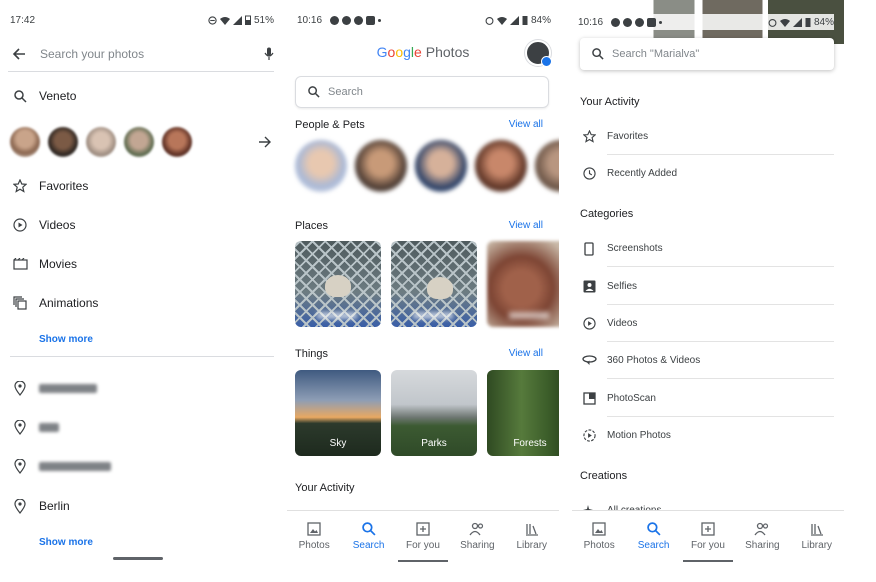 This screenshot has height=582, width=876. Describe the element at coordinates (642, 173) in the screenshot. I see `activity-label: Recently Added` at that location.